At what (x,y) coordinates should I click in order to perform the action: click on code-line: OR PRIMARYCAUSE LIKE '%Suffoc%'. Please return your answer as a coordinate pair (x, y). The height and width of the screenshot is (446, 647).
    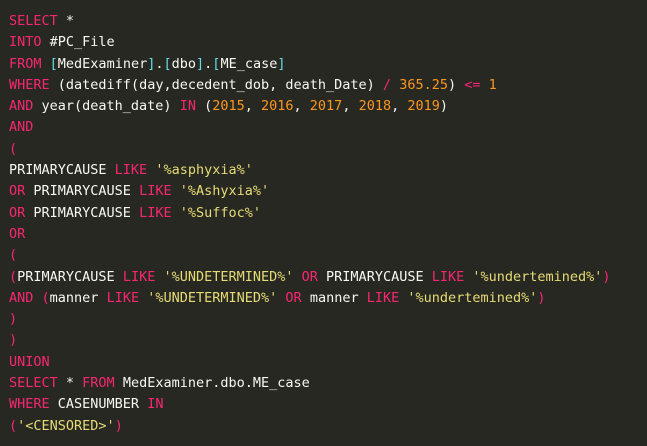
    Looking at the image, I should click on (328, 213).